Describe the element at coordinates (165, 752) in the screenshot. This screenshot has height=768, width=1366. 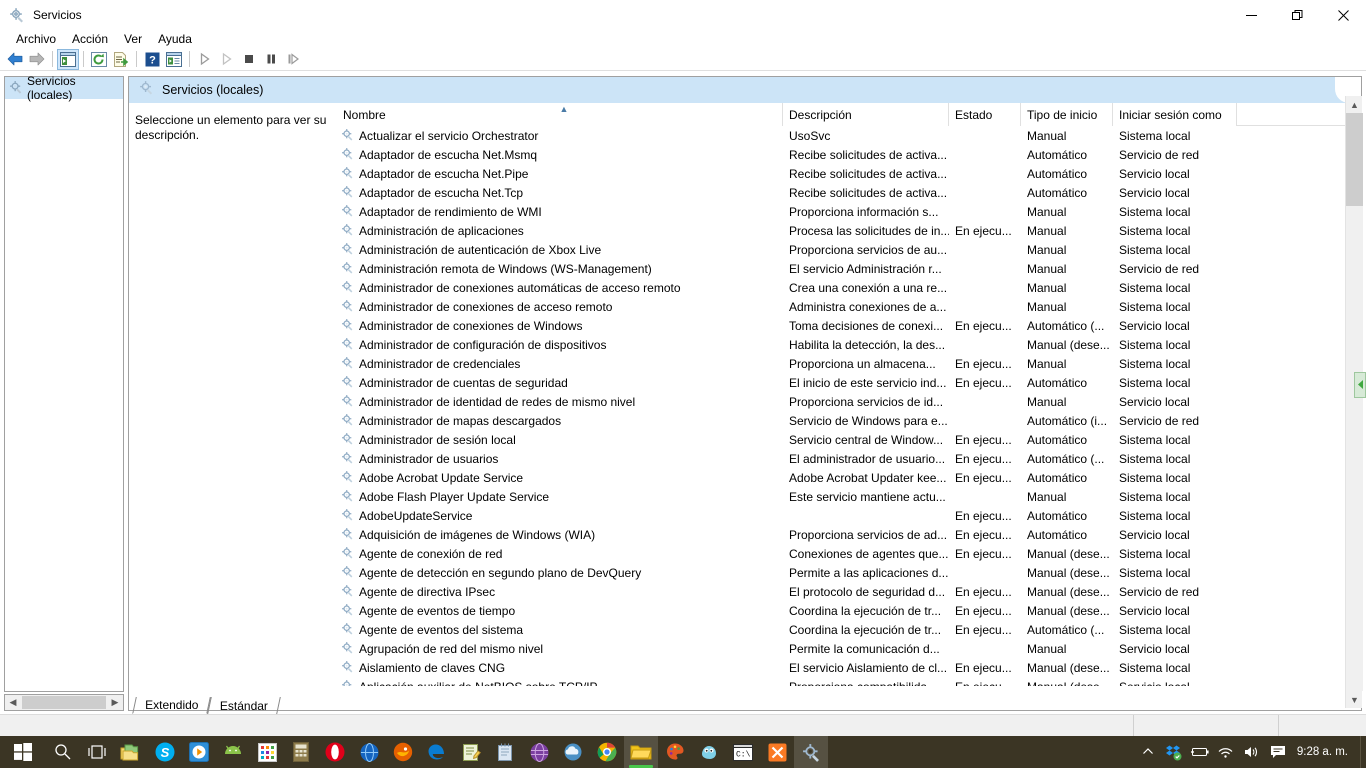
I see `skype-app: S` at that location.